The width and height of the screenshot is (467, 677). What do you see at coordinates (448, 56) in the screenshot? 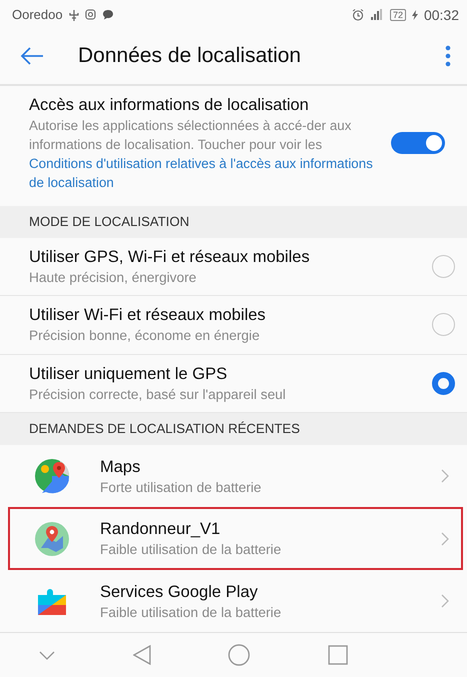
I see `more-options-icon` at bounding box center [448, 56].